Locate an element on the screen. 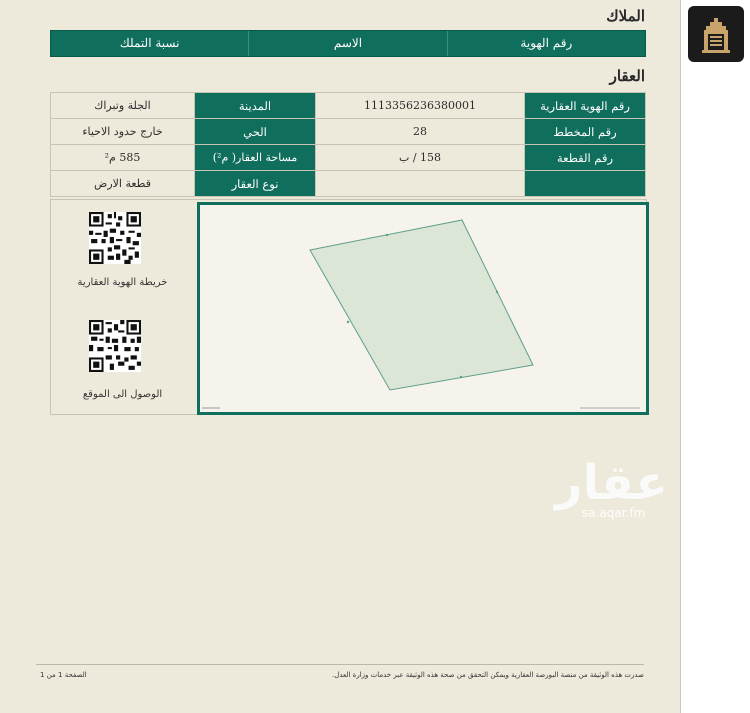  watermark-url: sa.aqar.fm is located at coordinates (614, 513).